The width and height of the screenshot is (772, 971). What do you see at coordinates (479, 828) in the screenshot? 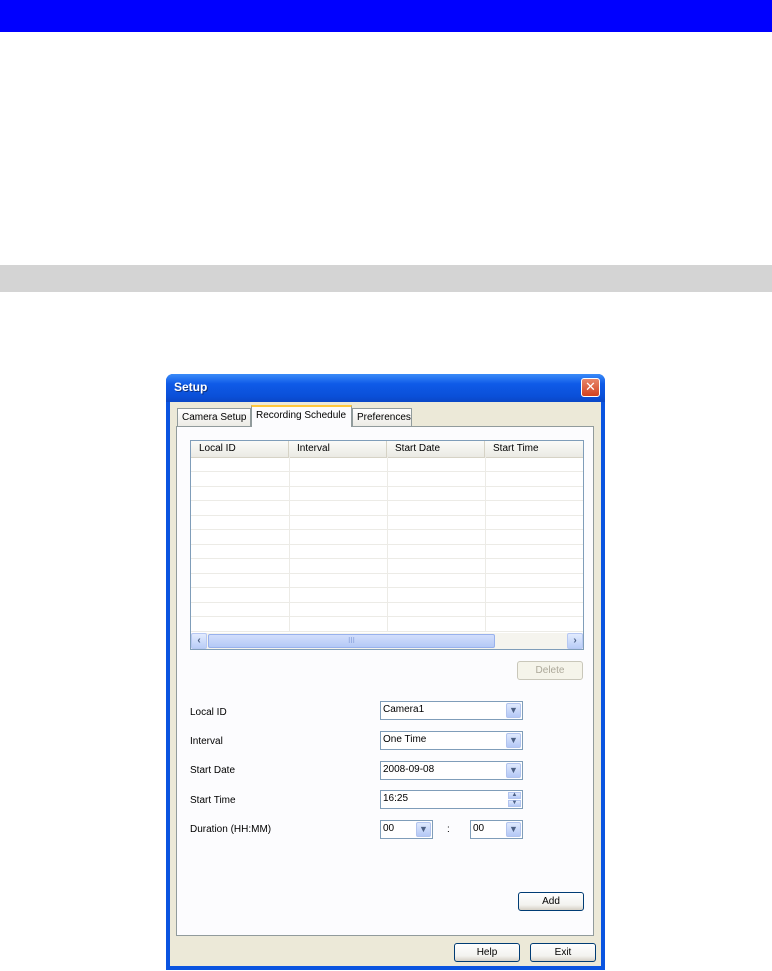
I see `duration-minutes-value: 00` at bounding box center [479, 828].